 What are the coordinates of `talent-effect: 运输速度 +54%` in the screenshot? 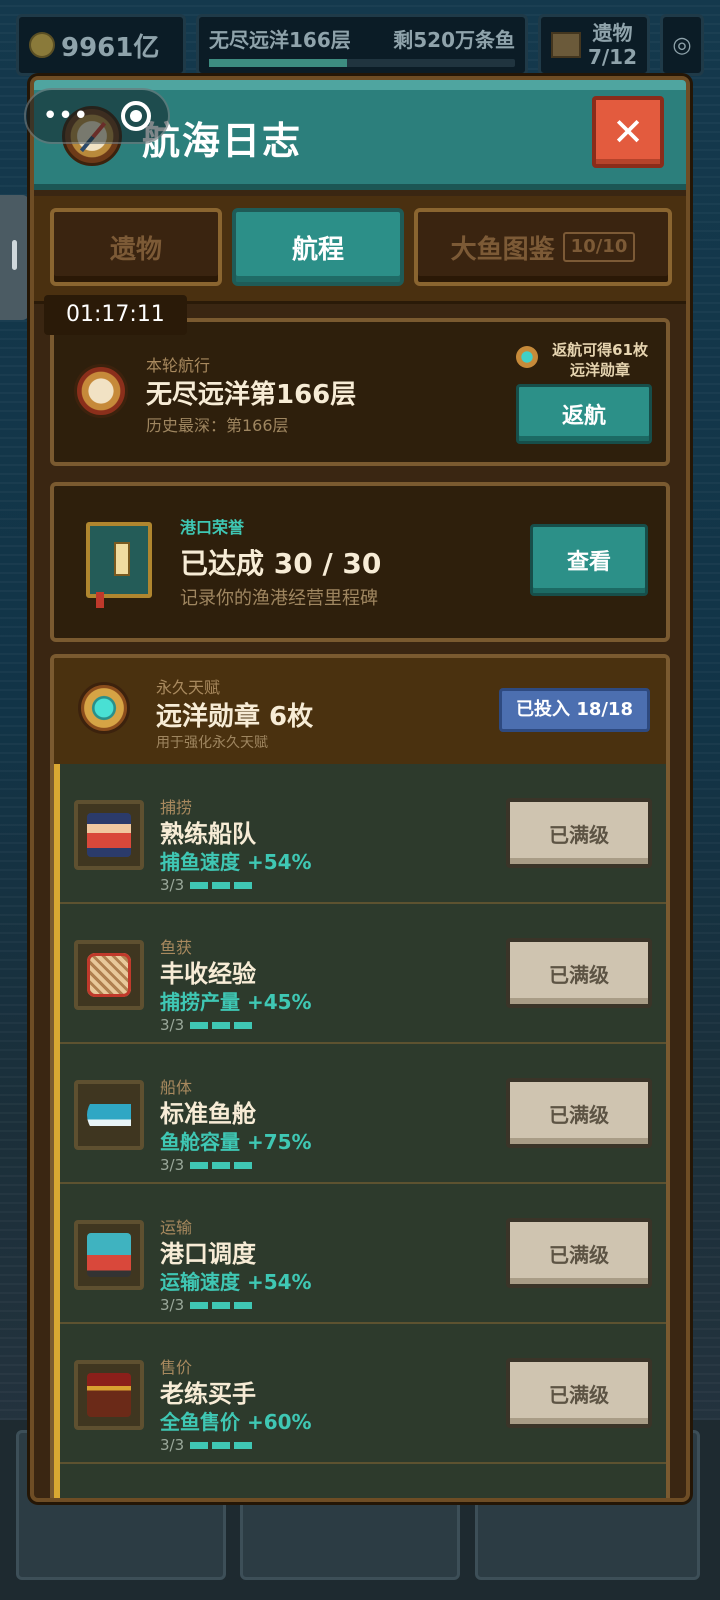 It's located at (236, 1282).